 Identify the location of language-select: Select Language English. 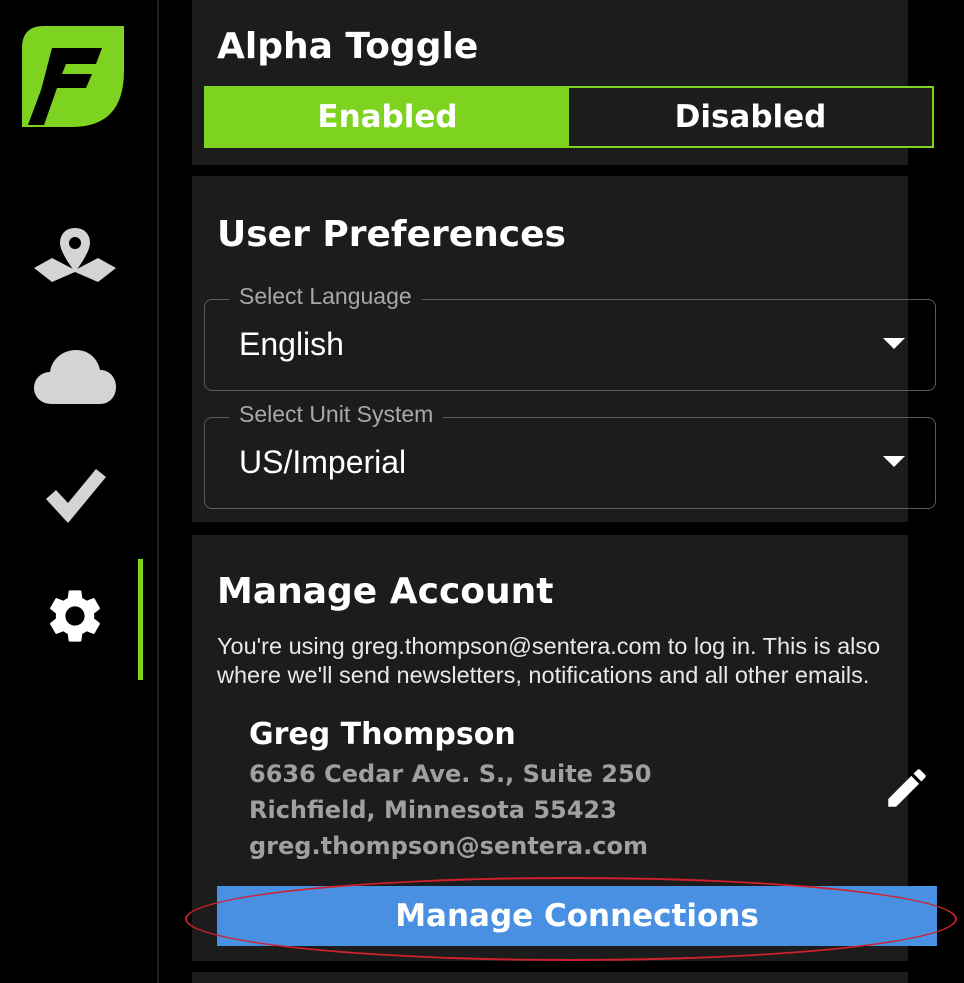
(570, 337).